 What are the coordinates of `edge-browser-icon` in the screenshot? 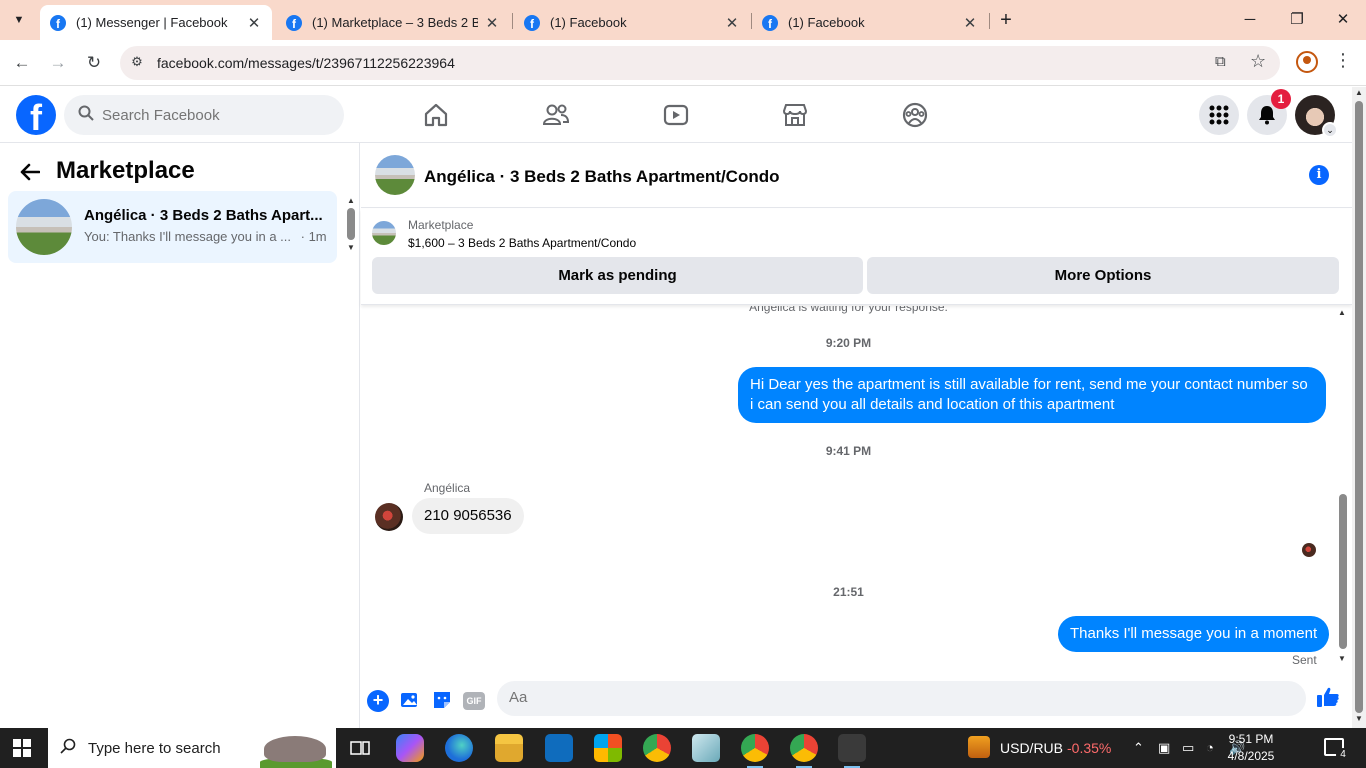 It's located at (459, 748).